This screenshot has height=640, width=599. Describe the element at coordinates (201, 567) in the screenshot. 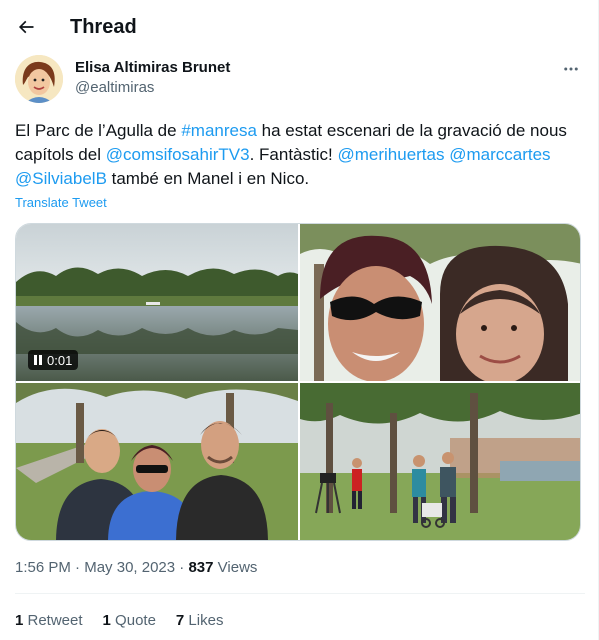

I see `views-count: 837` at that location.